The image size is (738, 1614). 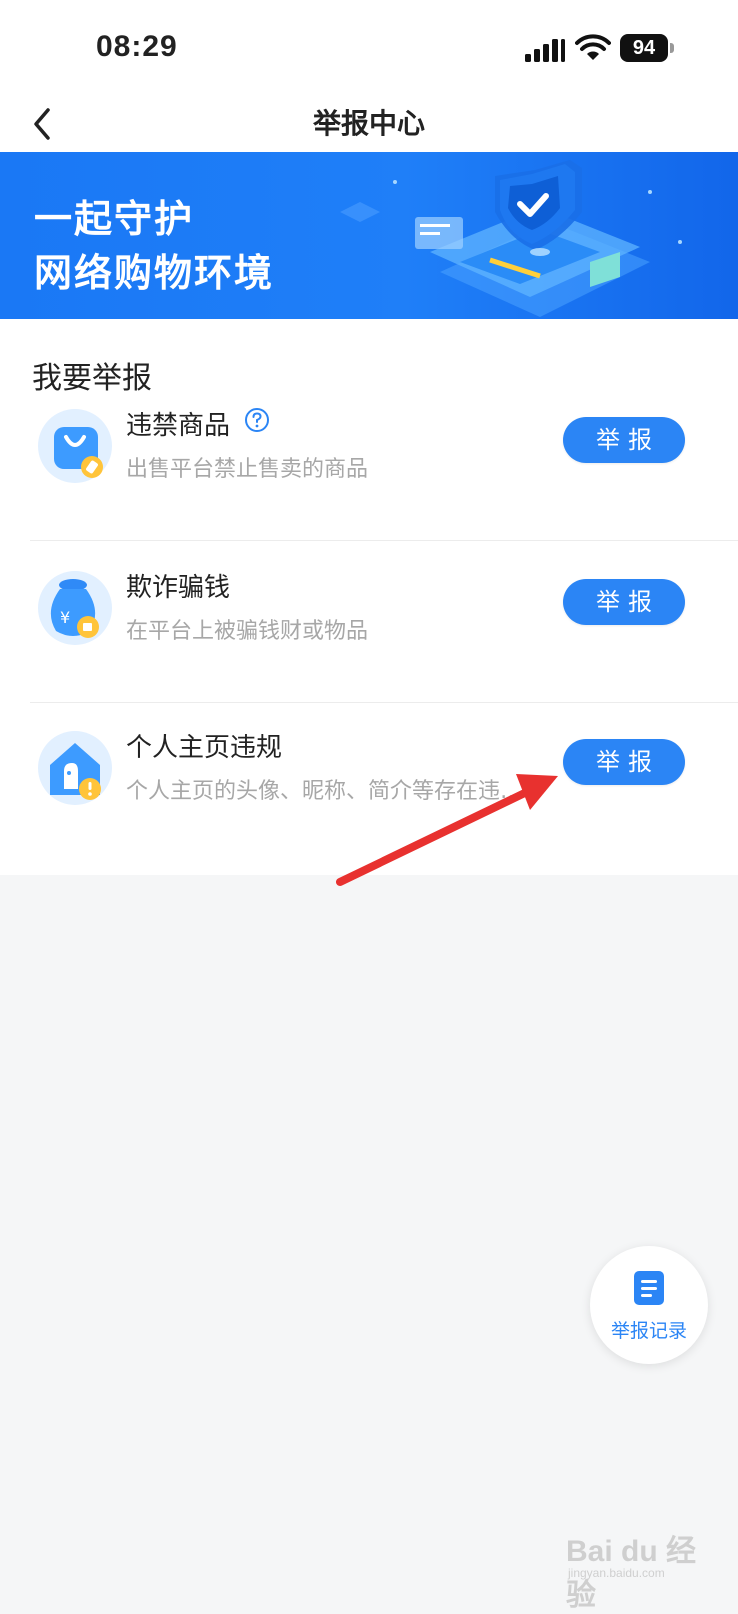 I want to click on shopping-bag-icon, so click(x=75, y=446).